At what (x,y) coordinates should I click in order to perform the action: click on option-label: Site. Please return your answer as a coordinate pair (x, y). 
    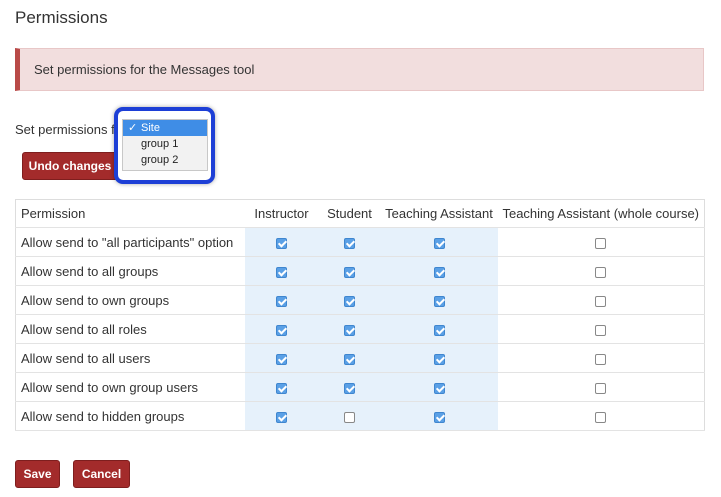
    Looking at the image, I should click on (150, 128).